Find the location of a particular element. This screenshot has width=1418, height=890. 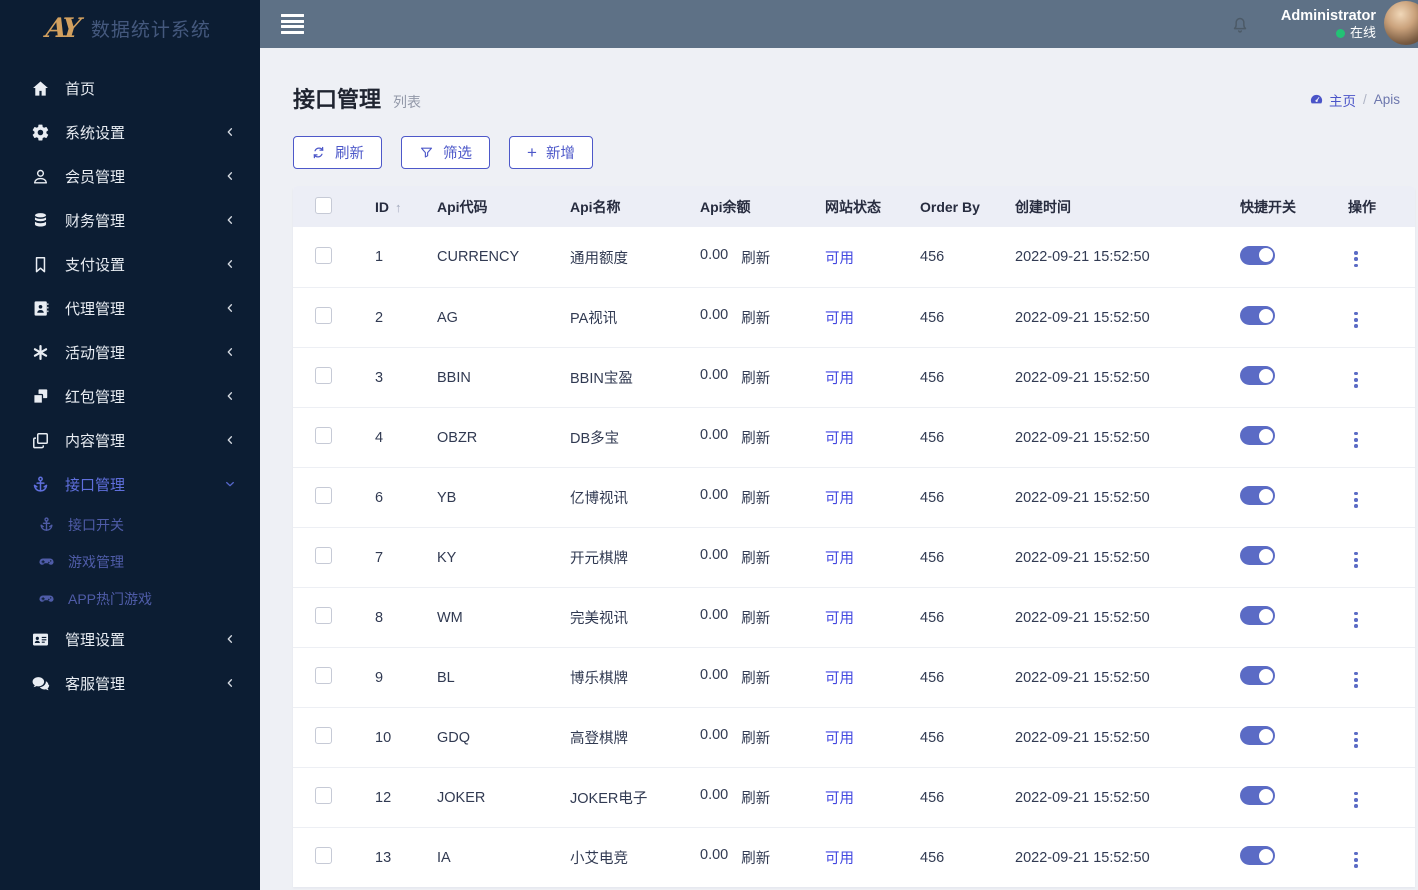

cell-api-name: 高登棋牌 is located at coordinates (599, 739).